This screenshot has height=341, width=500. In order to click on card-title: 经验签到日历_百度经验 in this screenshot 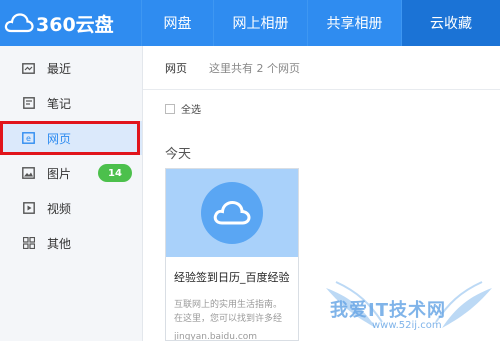, I will do `click(232, 277)`.